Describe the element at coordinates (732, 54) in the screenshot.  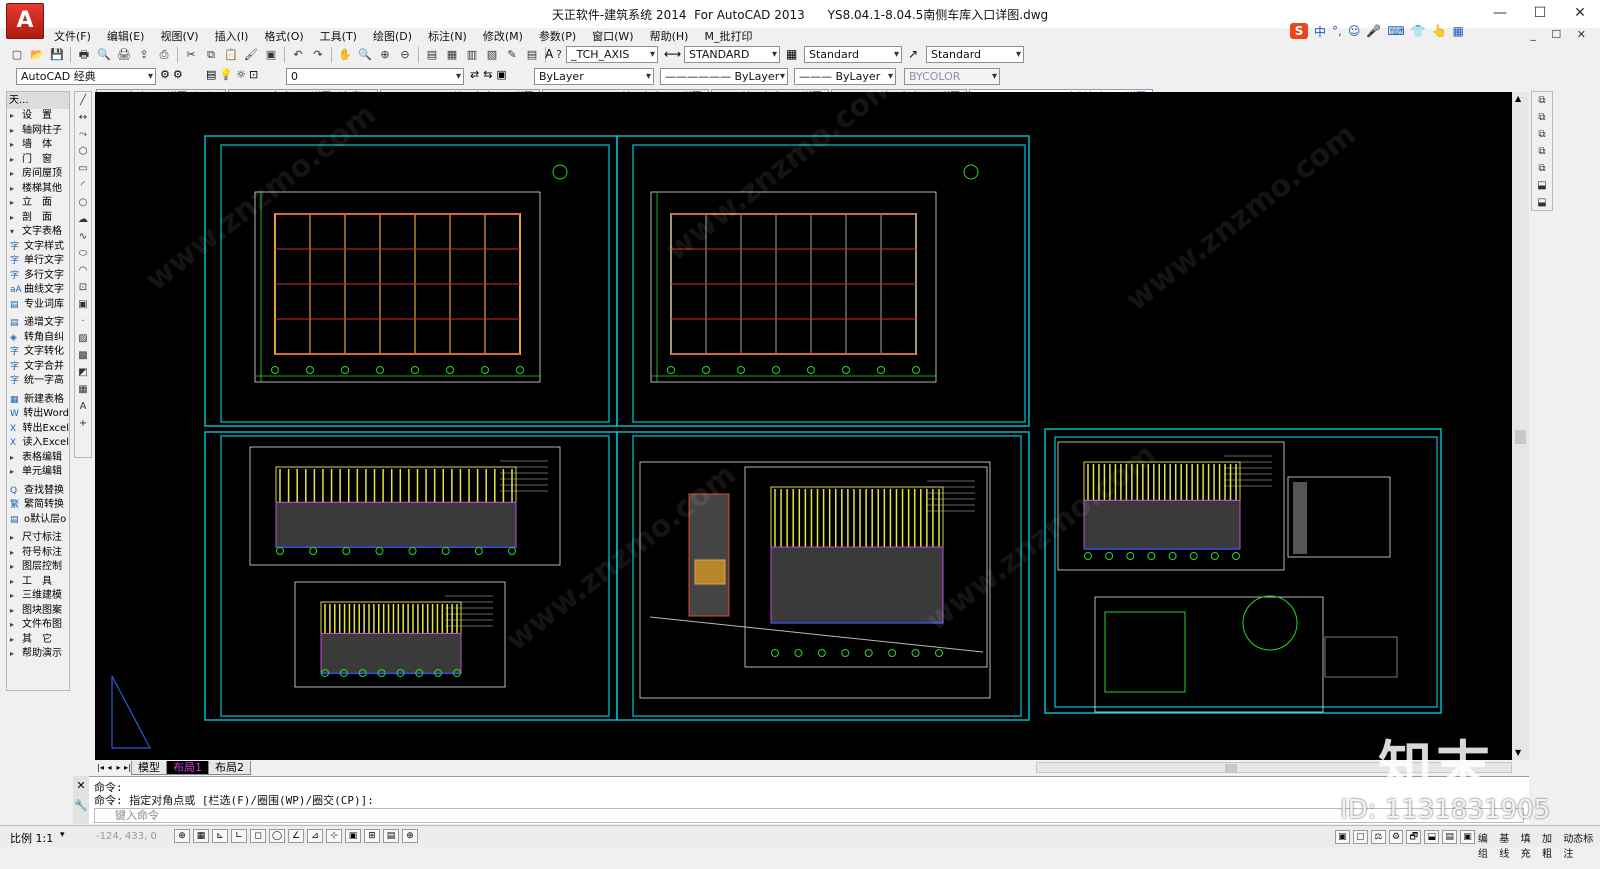
I see `dim-style-select: STANDARD` at that location.